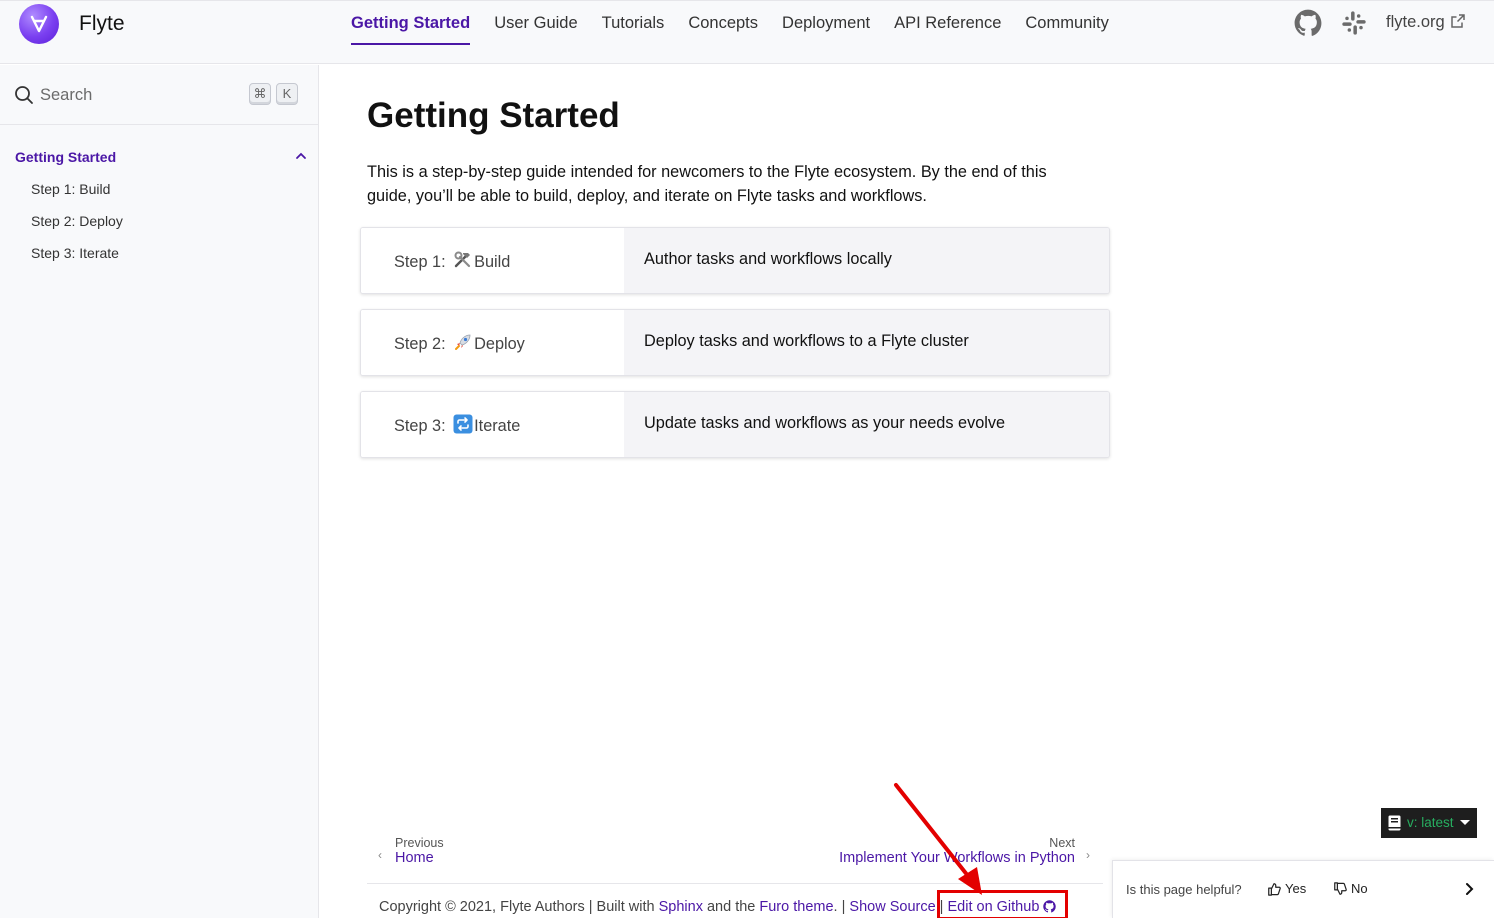 The height and width of the screenshot is (918, 1494). What do you see at coordinates (1458, 21) in the screenshot?
I see `external-link-icon` at bounding box center [1458, 21].